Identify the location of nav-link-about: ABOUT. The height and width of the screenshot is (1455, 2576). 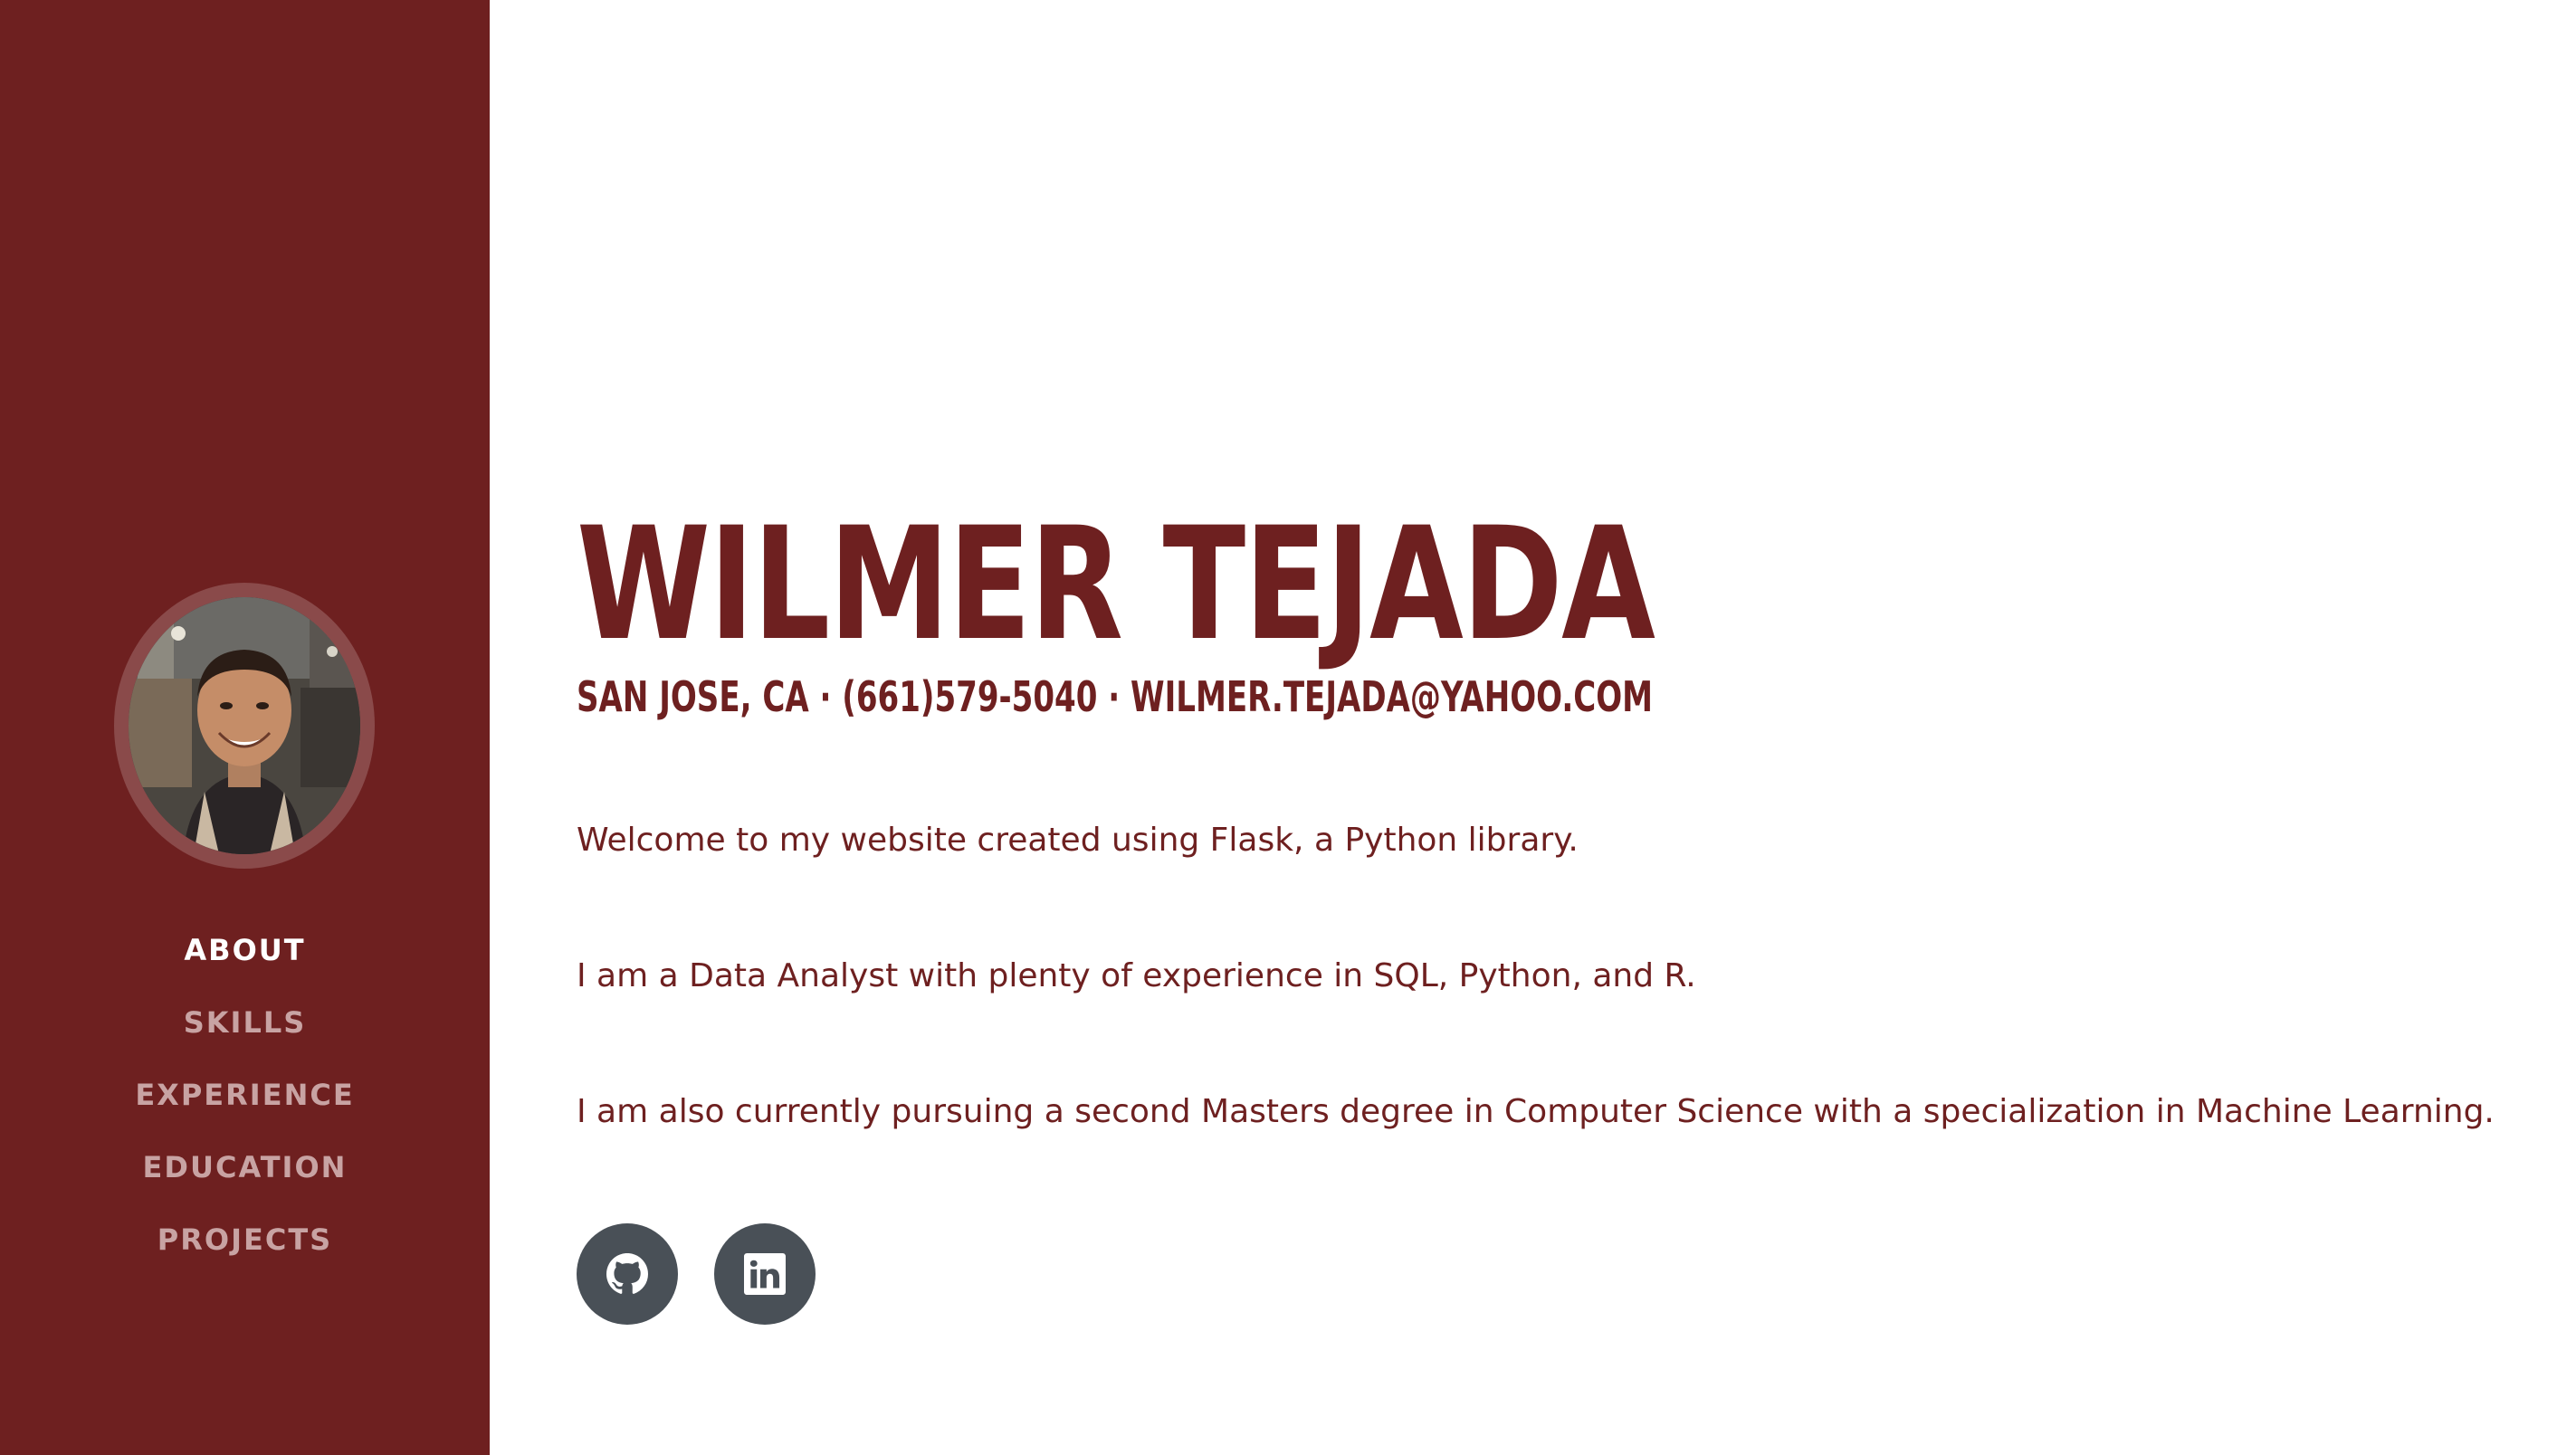
(244, 950).